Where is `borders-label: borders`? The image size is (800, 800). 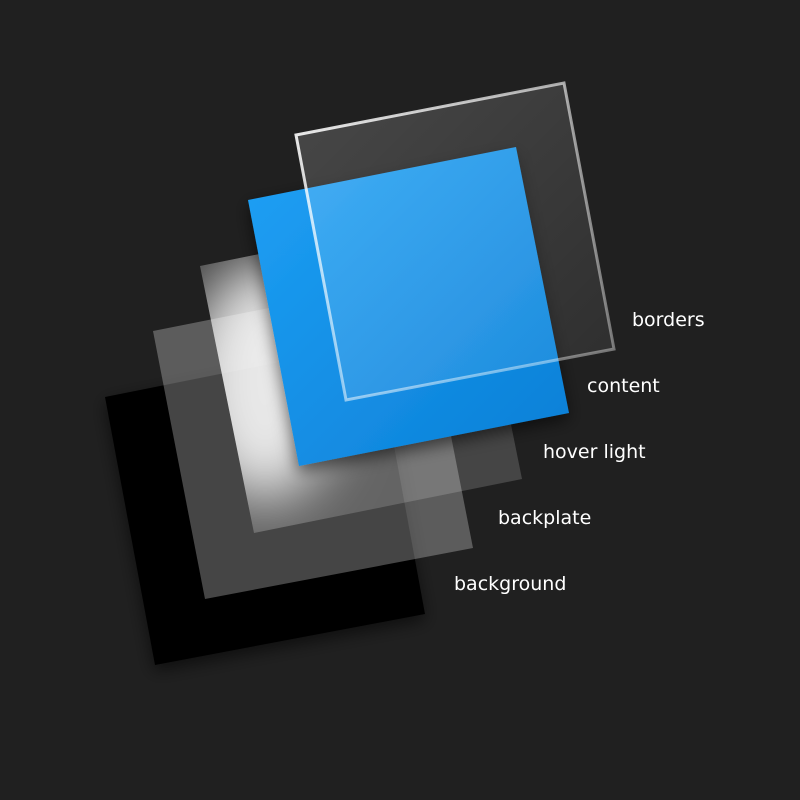 borders-label: borders is located at coordinates (668, 320).